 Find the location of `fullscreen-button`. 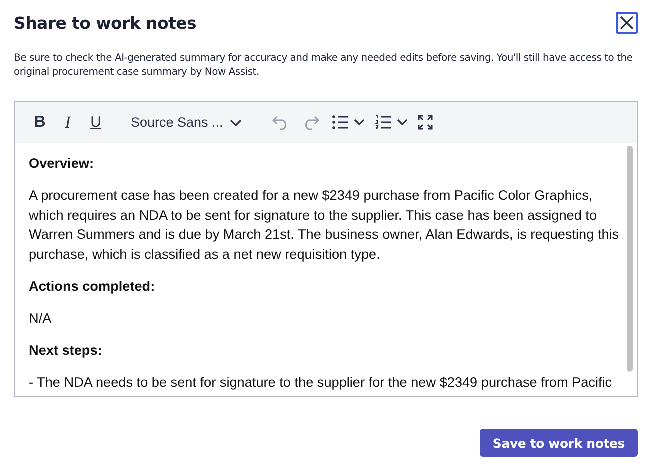

fullscreen-button is located at coordinates (426, 122).